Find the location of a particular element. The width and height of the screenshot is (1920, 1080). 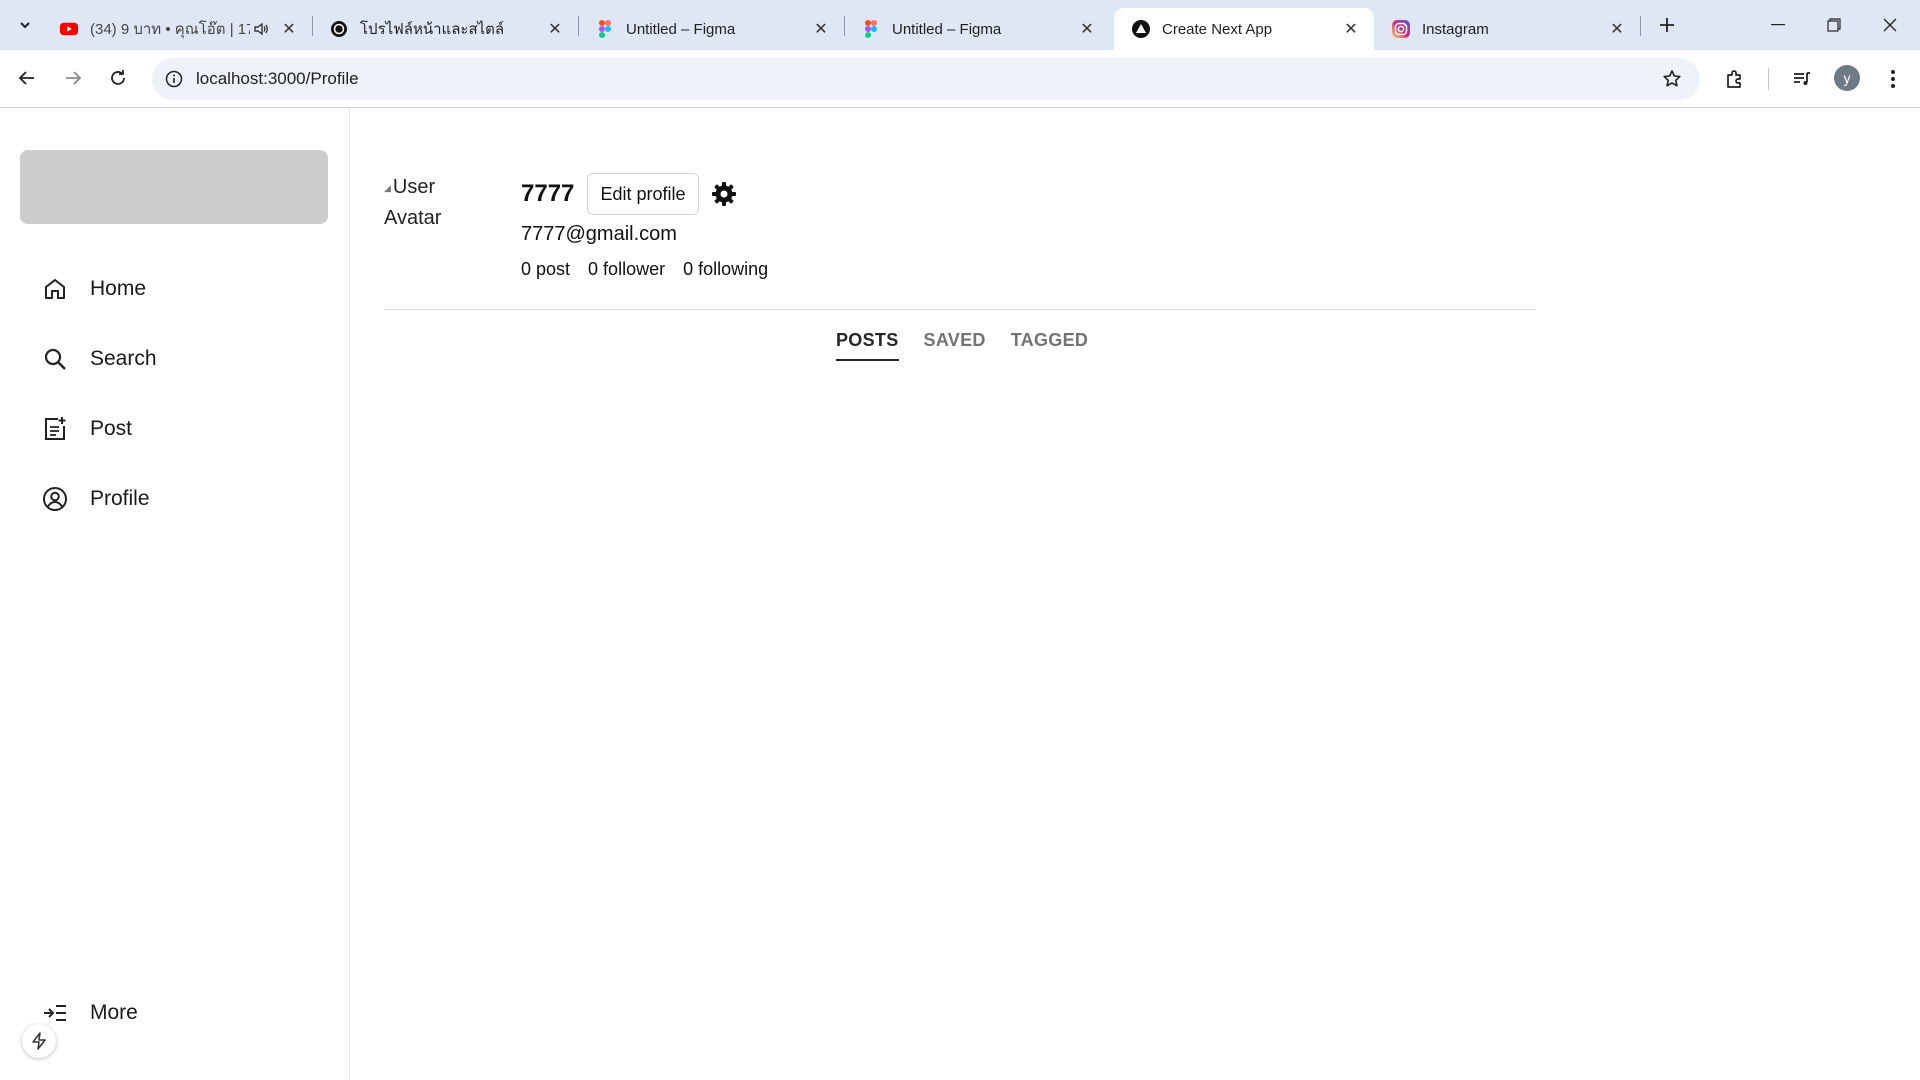

queue-music-icon is located at coordinates (1802, 78).